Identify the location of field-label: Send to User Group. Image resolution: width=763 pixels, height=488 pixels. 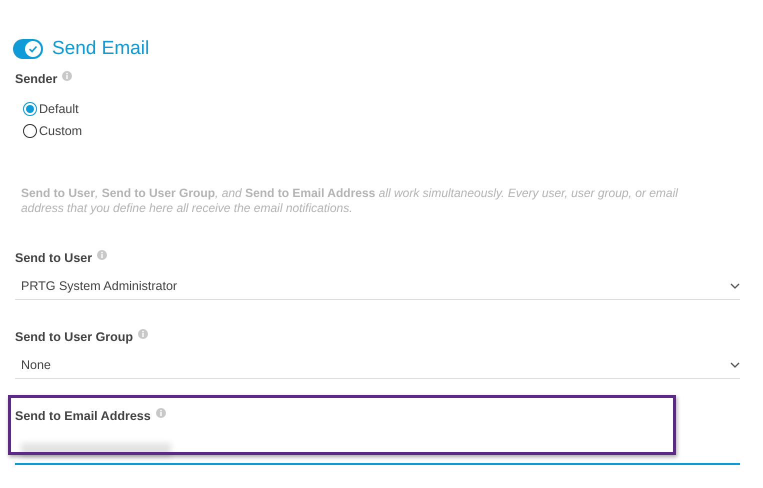
(74, 337).